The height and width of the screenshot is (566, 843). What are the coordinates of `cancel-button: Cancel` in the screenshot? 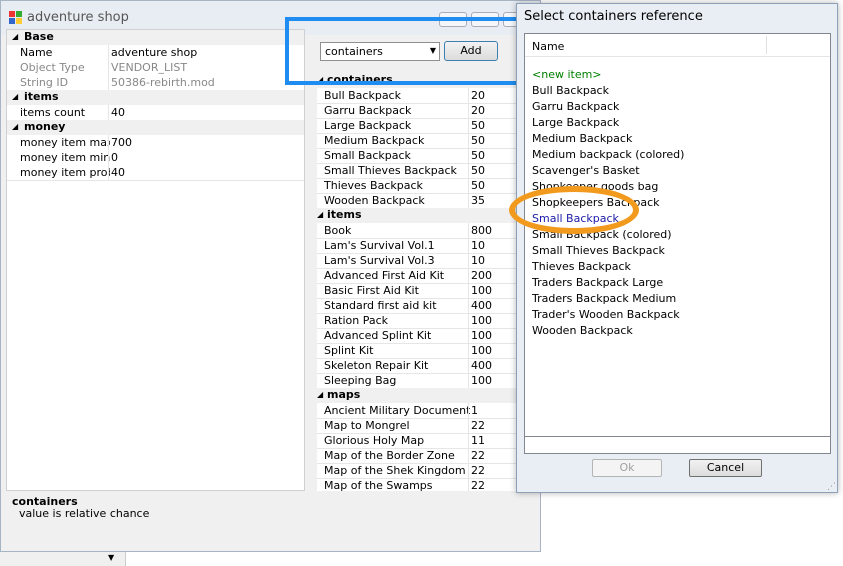 It's located at (725, 468).